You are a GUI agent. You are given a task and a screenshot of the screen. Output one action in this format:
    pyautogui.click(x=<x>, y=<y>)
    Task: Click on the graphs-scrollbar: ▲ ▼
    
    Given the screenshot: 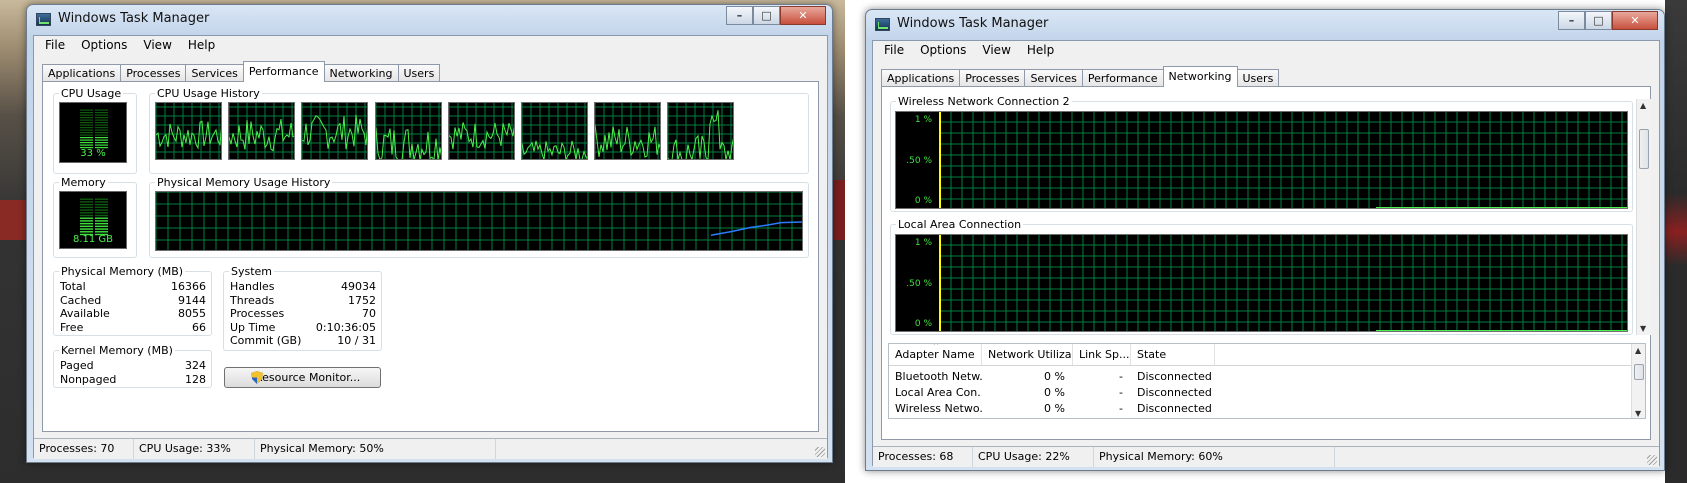 What is the action you would take?
    pyautogui.click(x=1643, y=217)
    